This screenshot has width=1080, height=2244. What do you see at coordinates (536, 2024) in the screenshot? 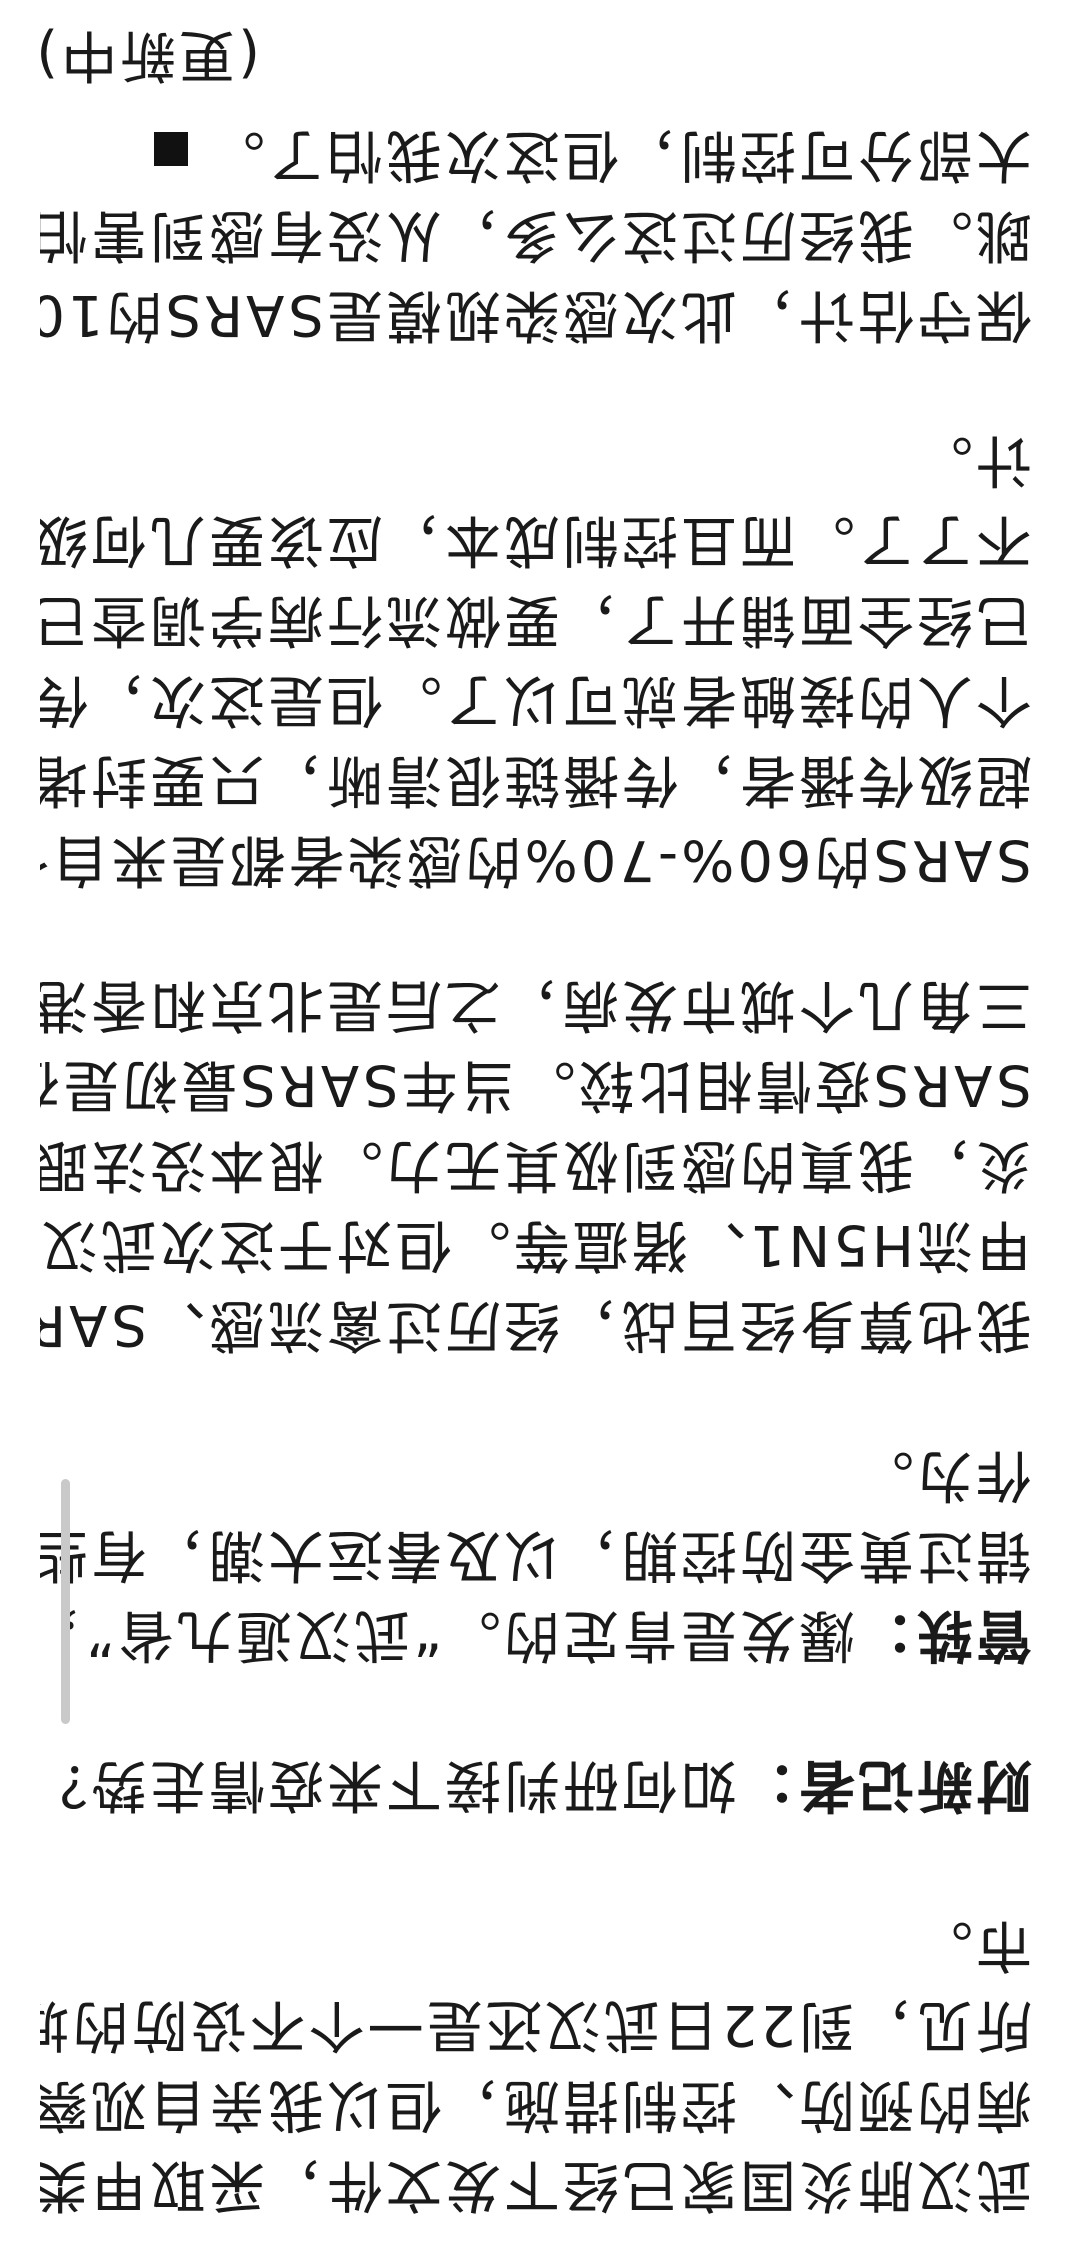
I see `paragraph-line: 所见，到22日武汉还是一个不设防的城` at bounding box center [536, 2024].